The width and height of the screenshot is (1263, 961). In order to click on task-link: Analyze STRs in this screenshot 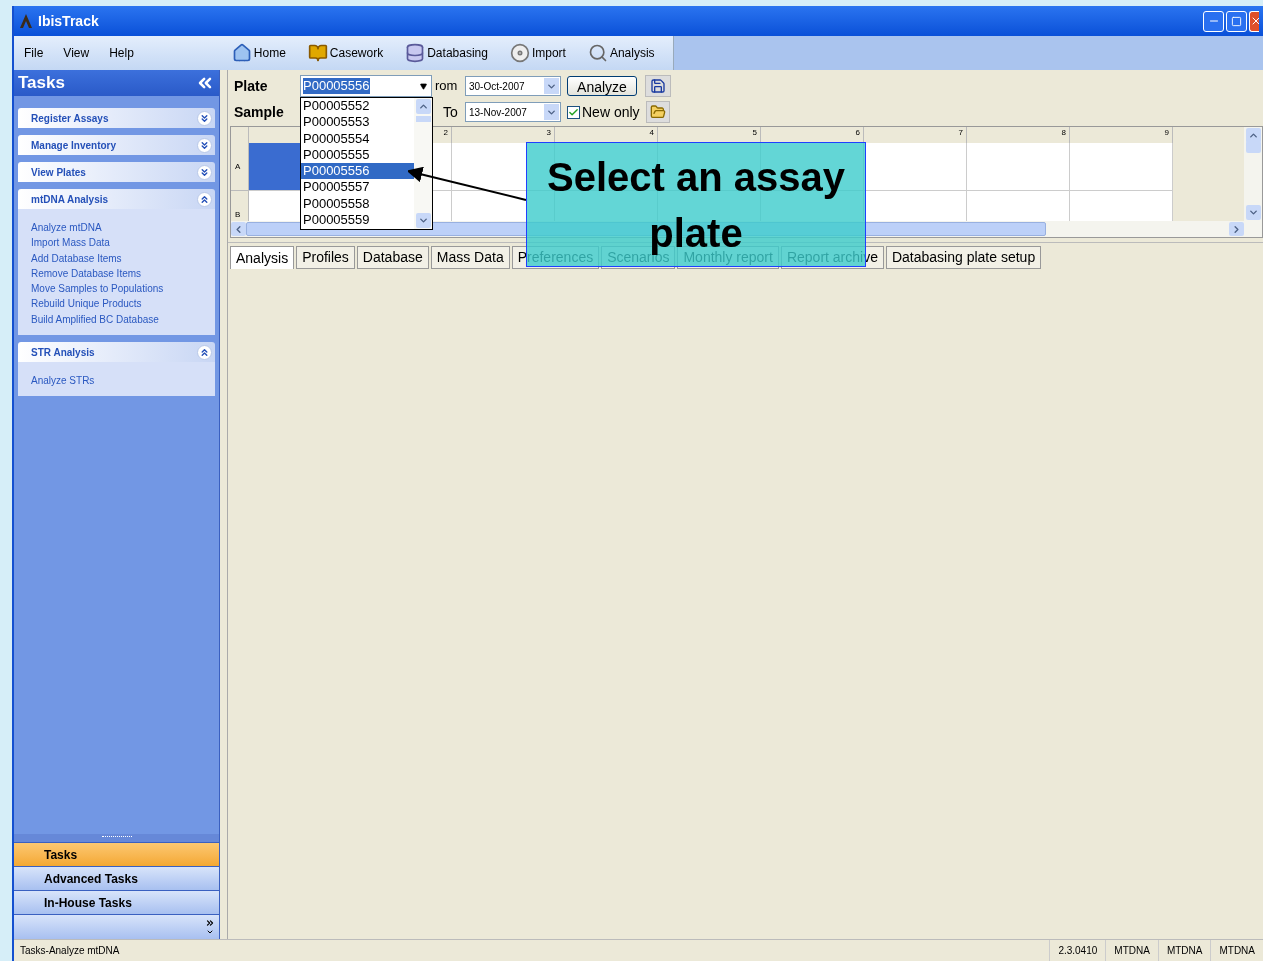, I will do `click(116, 381)`.